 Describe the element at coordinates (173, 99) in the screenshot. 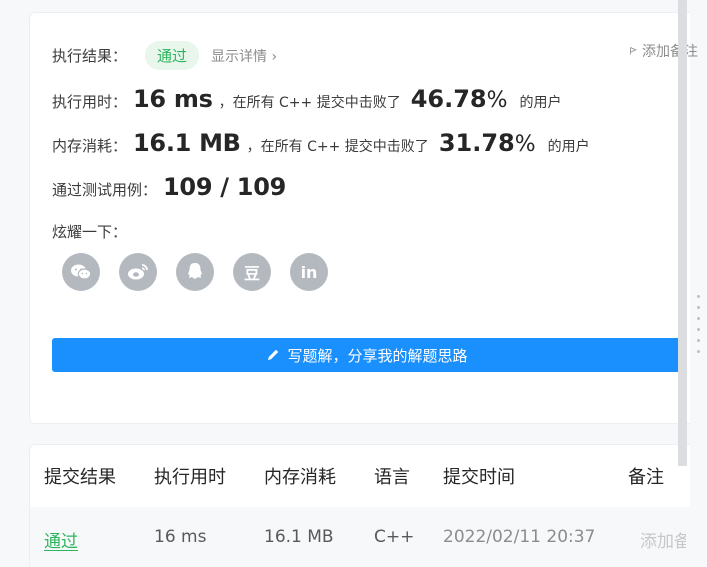

I see `runtime-value: 16 ms` at that location.